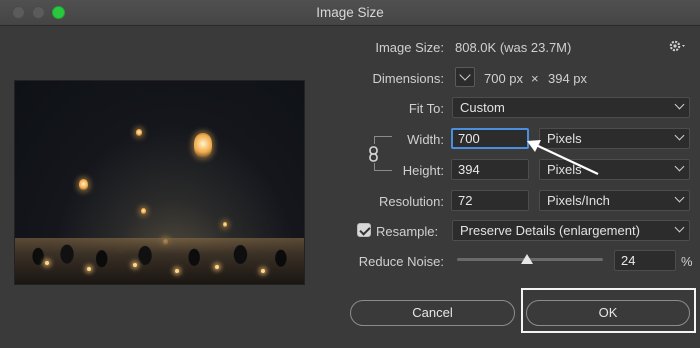 The image size is (700, 348). What do you see at coordinates (432, 313) in the screenshot?
I see `cancel-button: Cancel` at bounding box center [432, 313].